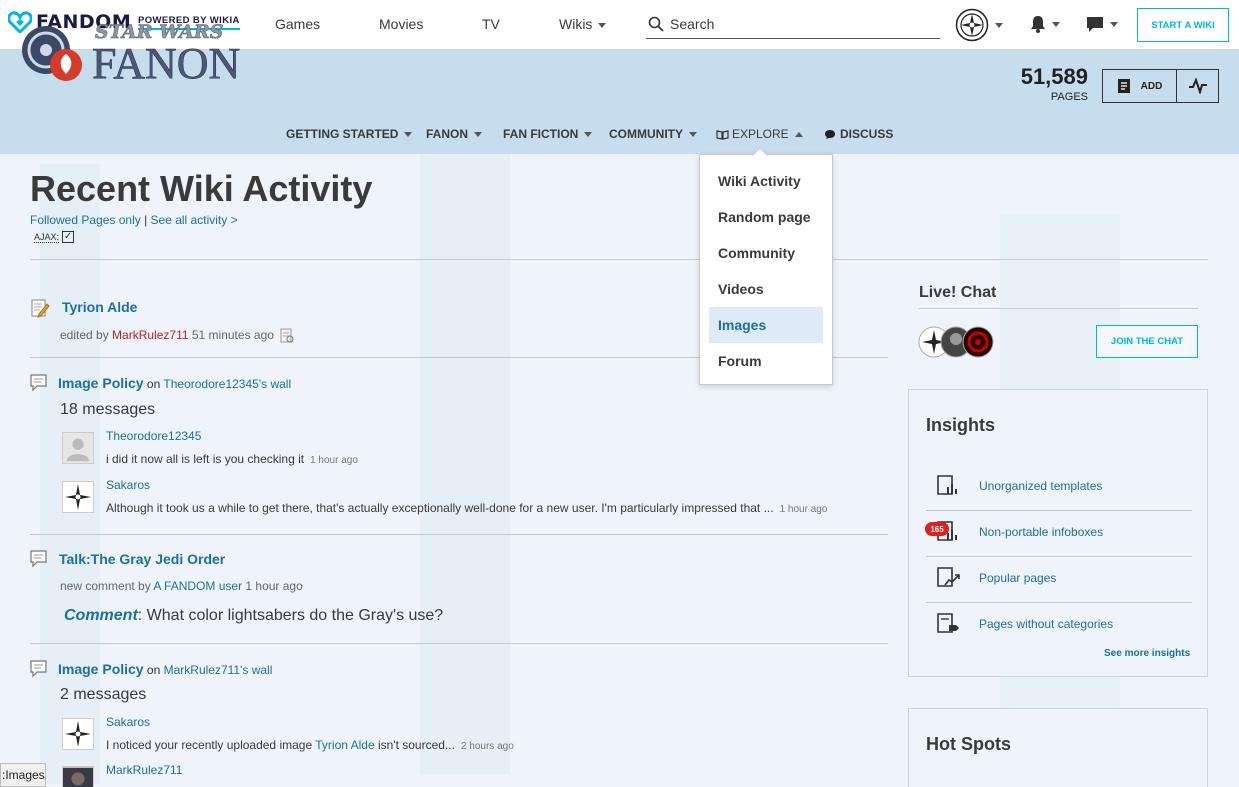 The width and height of the screenshot is (1239, 787). Describe the element at coordinates (1102, 24) in the screenshot. I see `messages-button` at that location.